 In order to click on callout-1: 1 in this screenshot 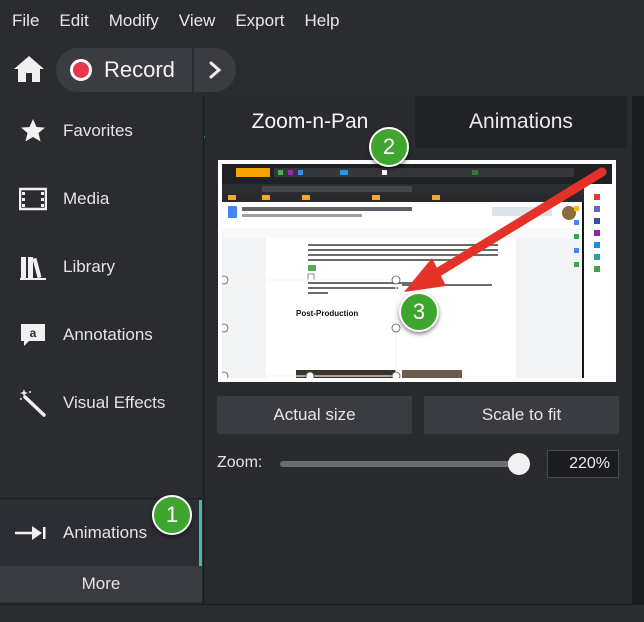, I will do `click(172, 515)`.